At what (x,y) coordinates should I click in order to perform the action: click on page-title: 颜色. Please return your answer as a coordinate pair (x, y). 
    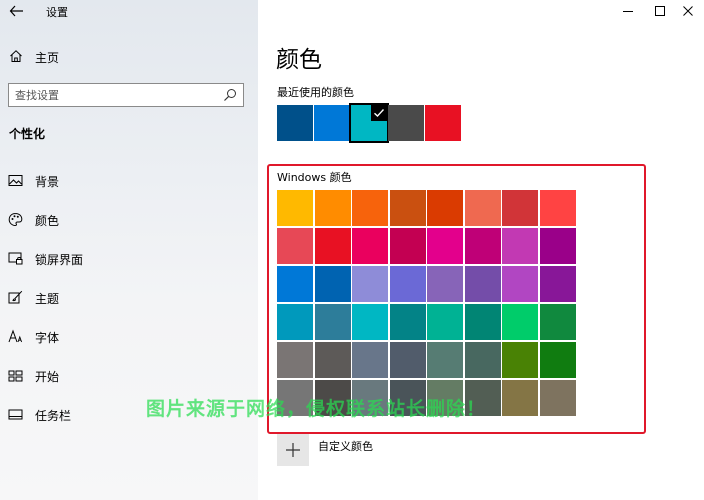
    Looking at the image, I should click on (299, 60).